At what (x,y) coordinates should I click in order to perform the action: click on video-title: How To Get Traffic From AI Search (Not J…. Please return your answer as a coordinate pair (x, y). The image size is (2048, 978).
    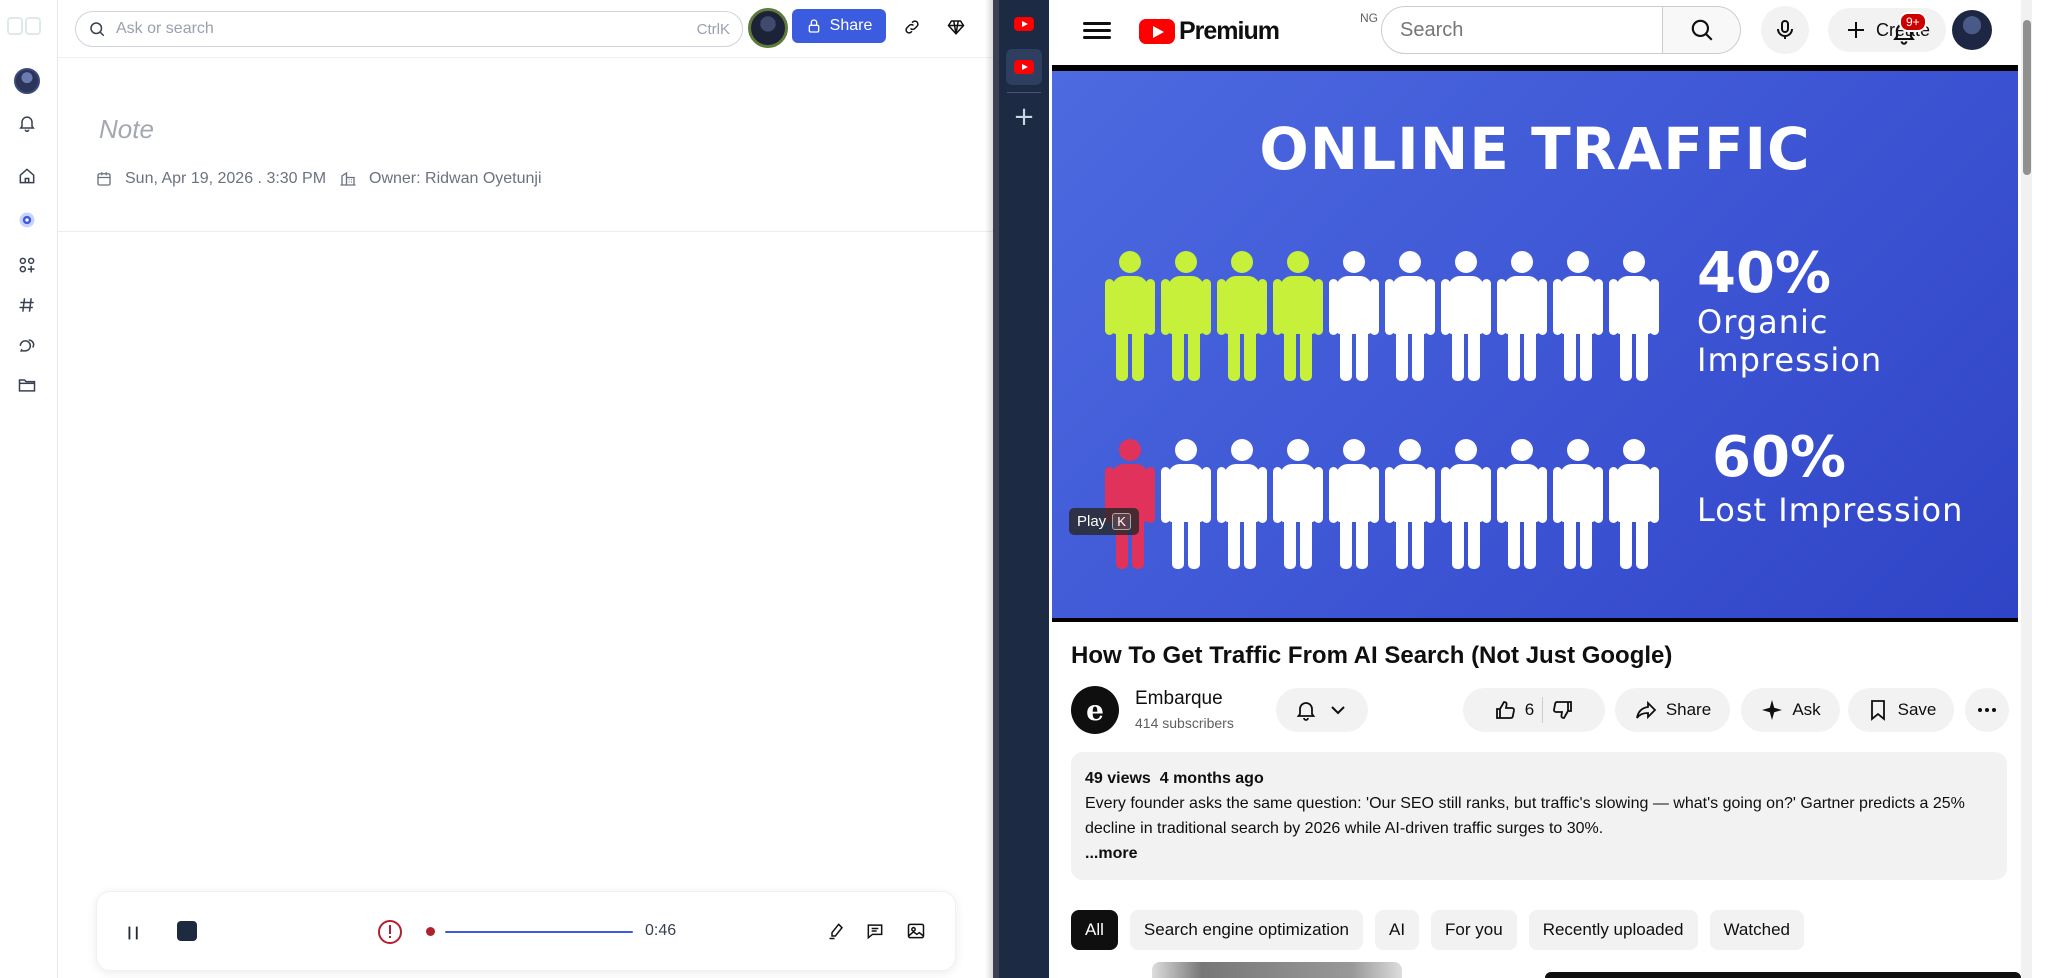
    Looking at the image, I should click on (1372, 655).